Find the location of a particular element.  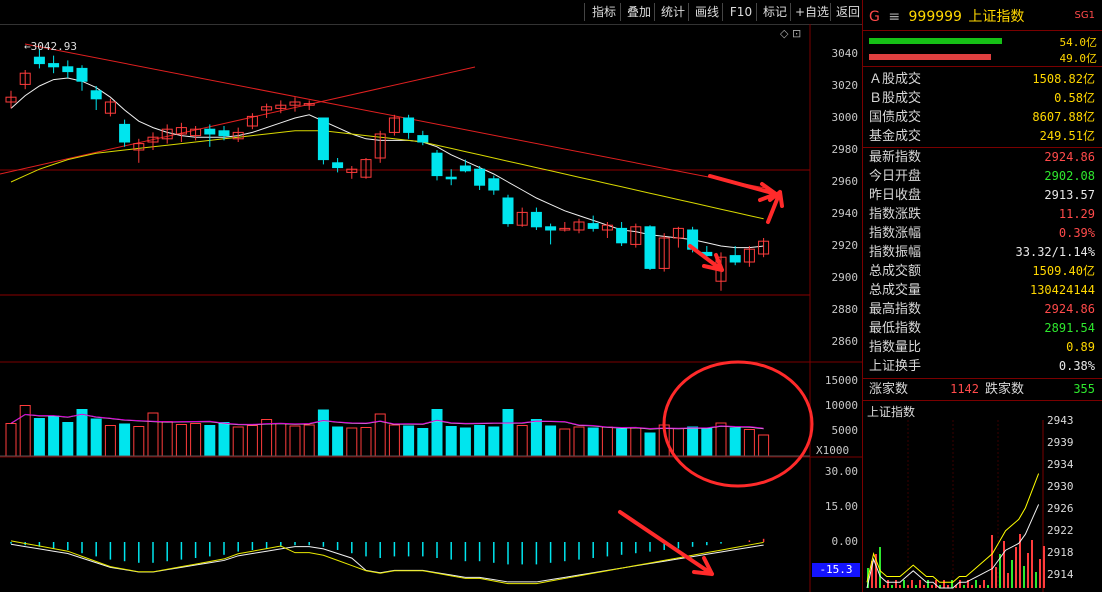

mini-axis-tick: 2926 is located at coordinates (1060, 508).